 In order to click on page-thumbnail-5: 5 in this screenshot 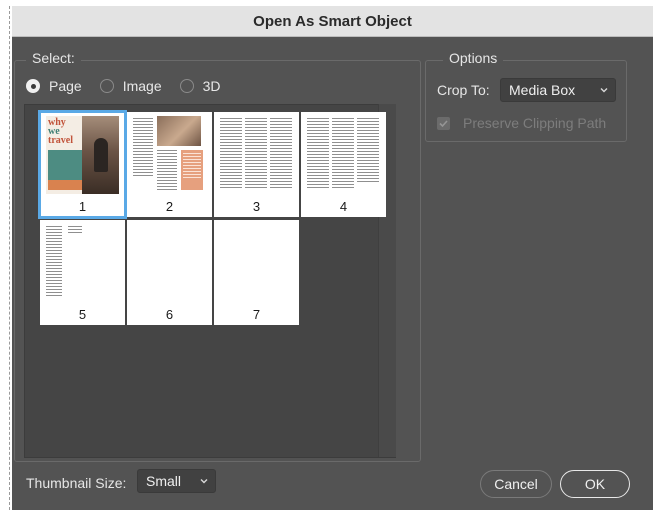, I will do `click(82, 272)`.